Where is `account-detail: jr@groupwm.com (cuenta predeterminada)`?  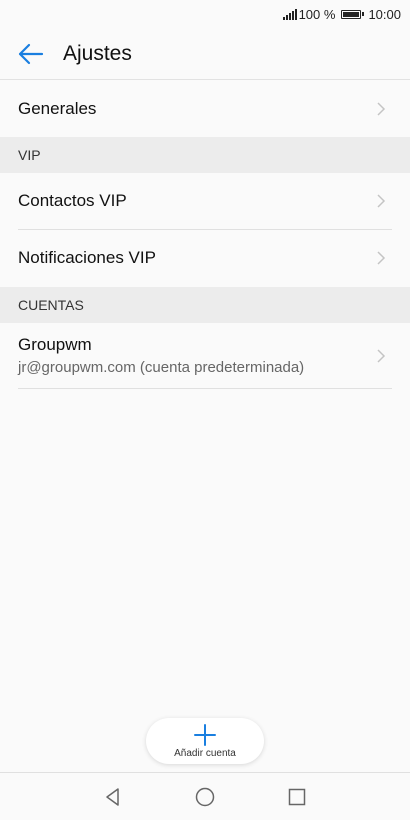
account-detail: jr@groupwm.com (cuenta predeterminada) is located at coordinates (161, 367).